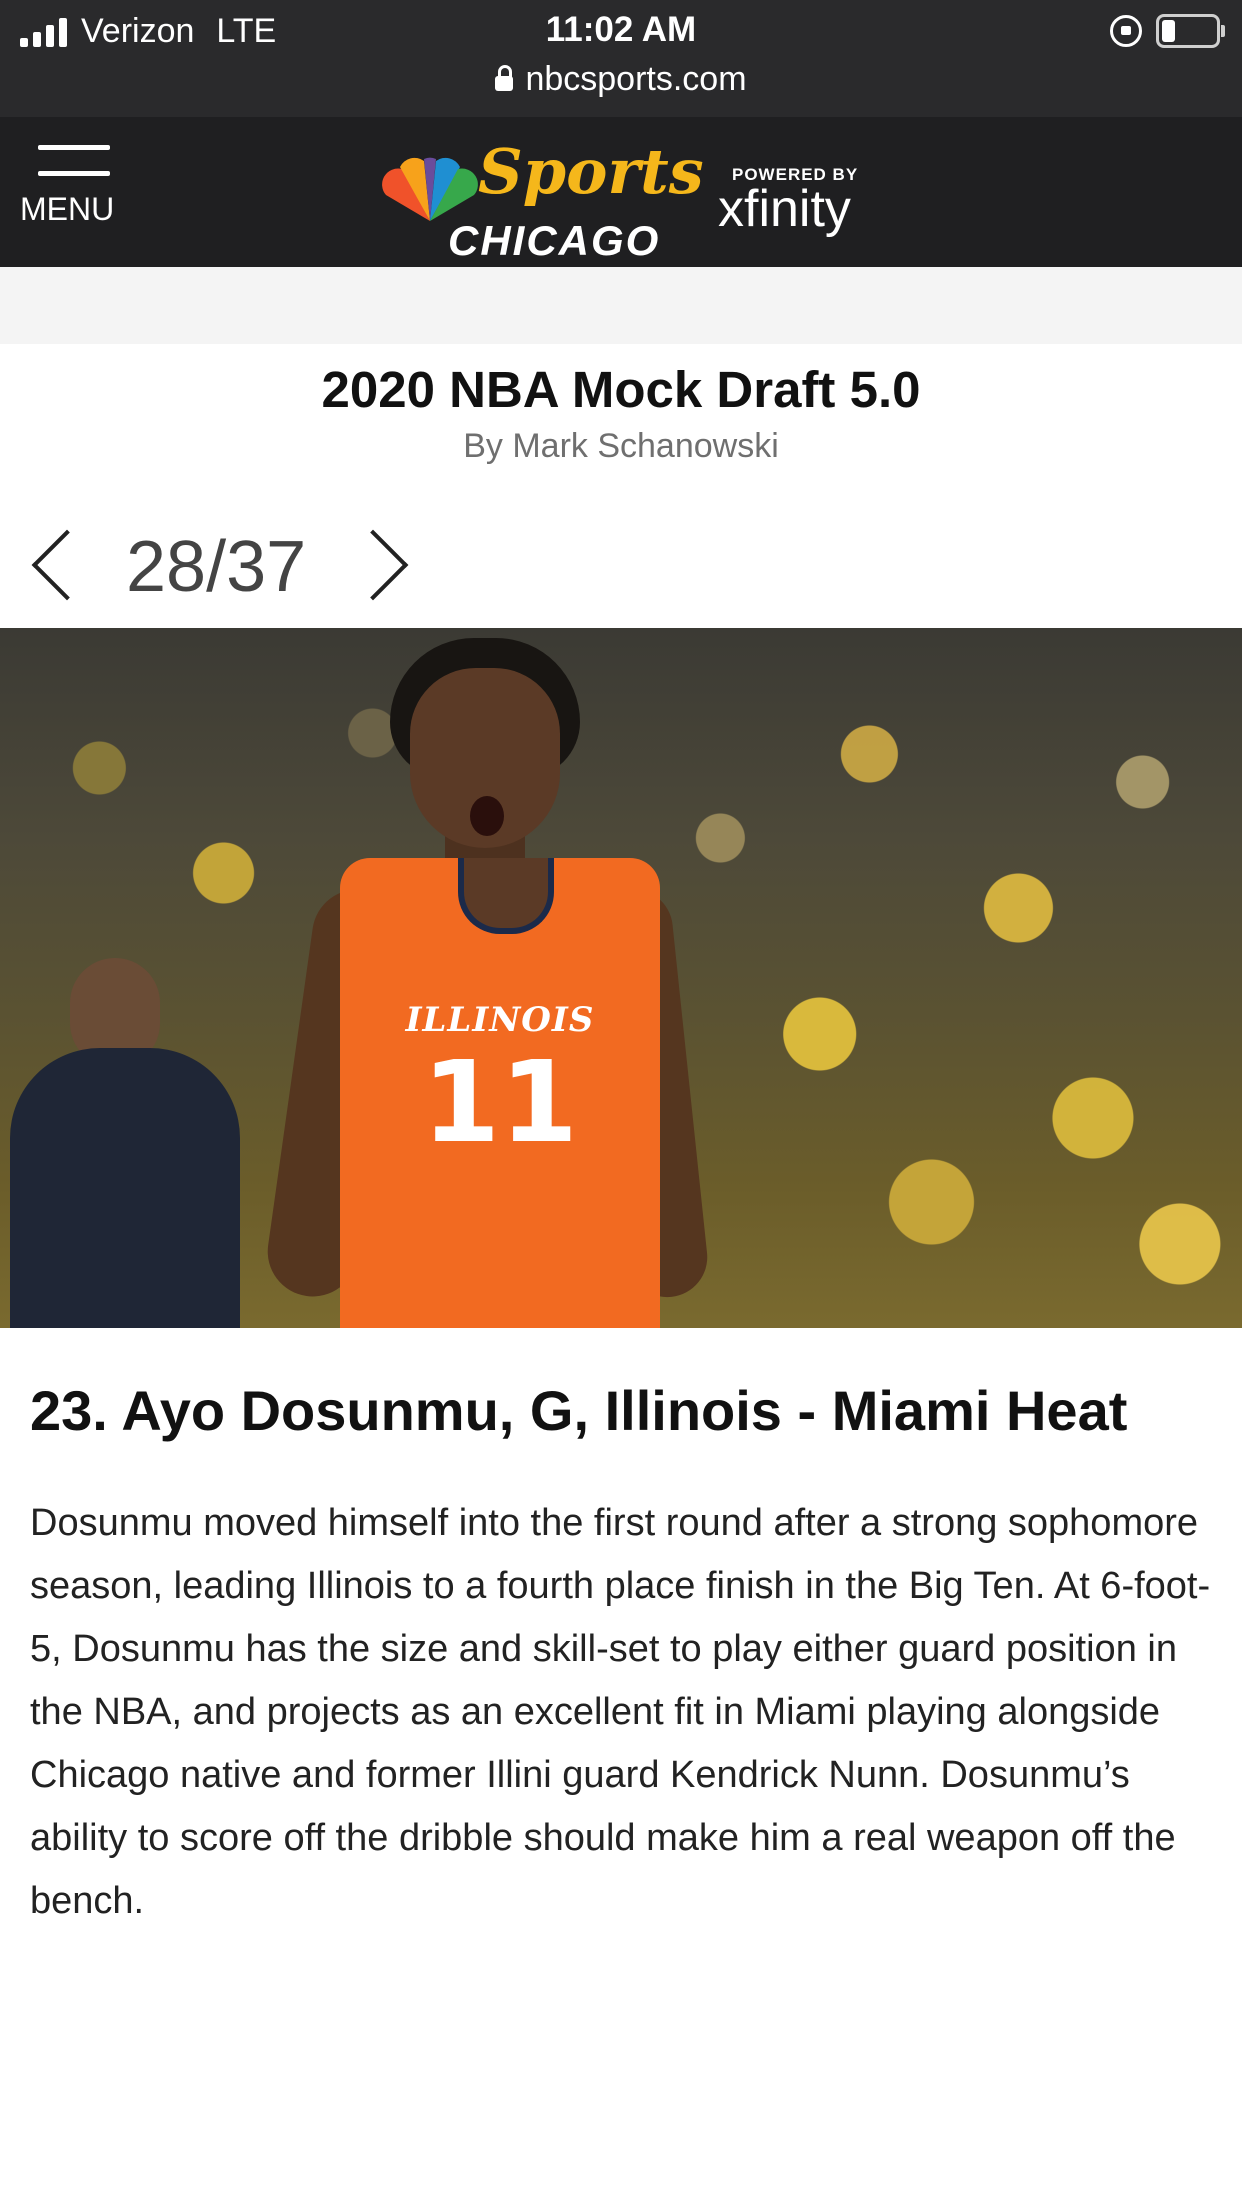 The width and height of the screenshot is (1242, 2208). Describe the element at coordinates (784, 209) in the screenshot. I see `sponsor-logo: xfinity` at that location.